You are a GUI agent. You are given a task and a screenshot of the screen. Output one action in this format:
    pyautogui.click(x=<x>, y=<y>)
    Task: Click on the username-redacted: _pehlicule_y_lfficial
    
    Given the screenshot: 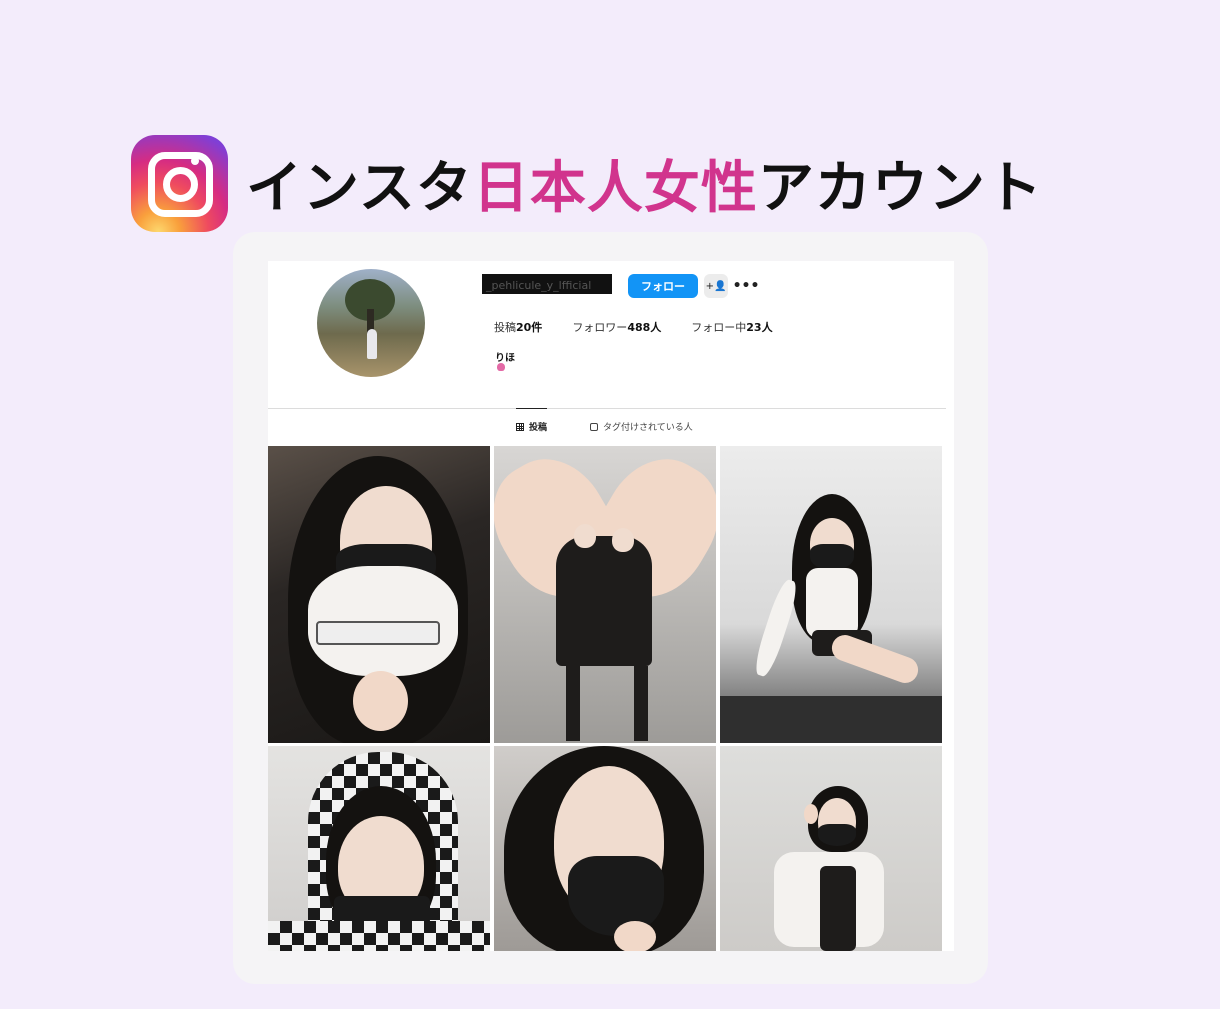 What is the action you would take?
    pyautogui.click(x=547, y=284)
    